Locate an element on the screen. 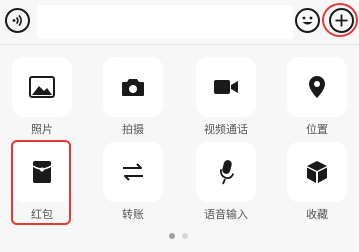  video-call-tile is located at coordinates (226, 87).